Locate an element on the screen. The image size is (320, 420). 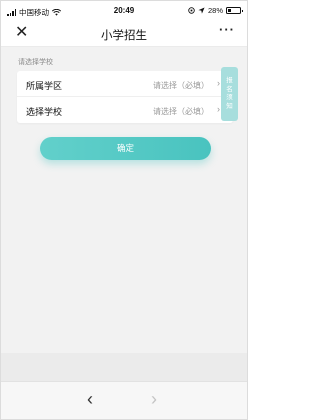
district-select: 请选择（必填） is located at coordinates (181, 85).